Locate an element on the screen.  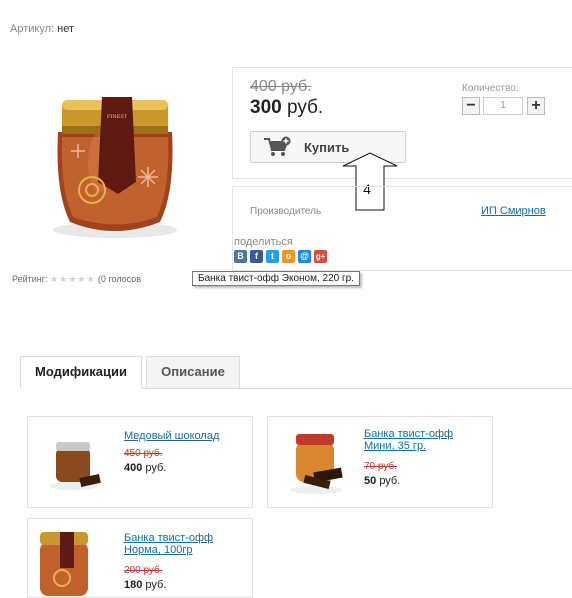
tab-modifications: Модификации is located at coordinates (81, 372).